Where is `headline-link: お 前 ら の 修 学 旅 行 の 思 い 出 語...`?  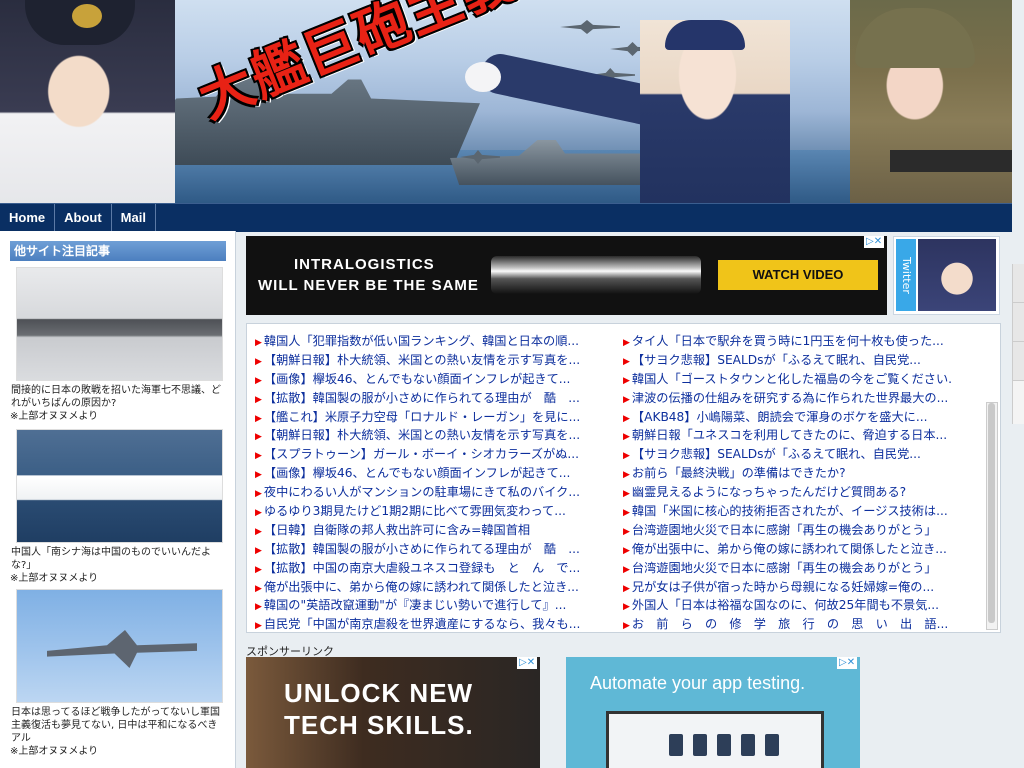
headline-link: お 前 ら の 修 学 旅 行 の 思 い 出 語... is located at coordinates (788, 623).